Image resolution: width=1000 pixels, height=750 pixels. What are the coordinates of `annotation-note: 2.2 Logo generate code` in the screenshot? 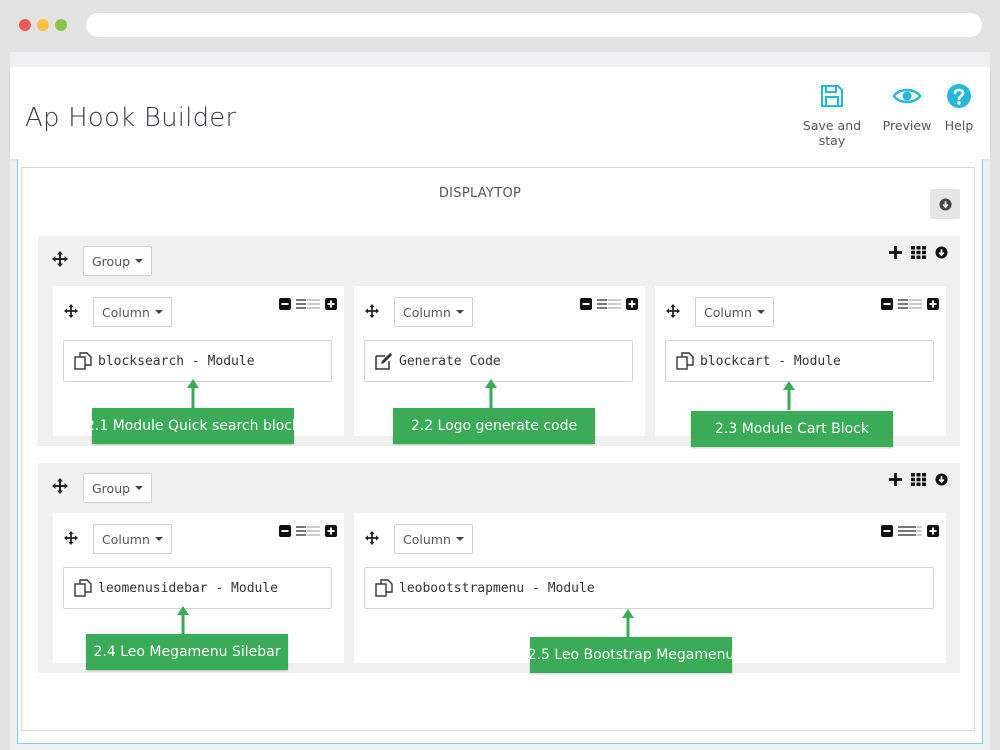 It's located at (494, 426).